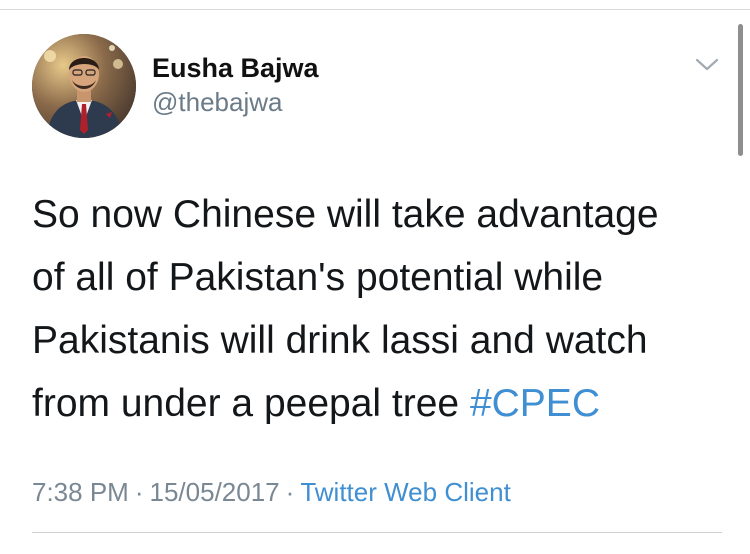 The image size is (750, 554). I want to click on tweet-date: 15/05/2017, so click(215, 492).